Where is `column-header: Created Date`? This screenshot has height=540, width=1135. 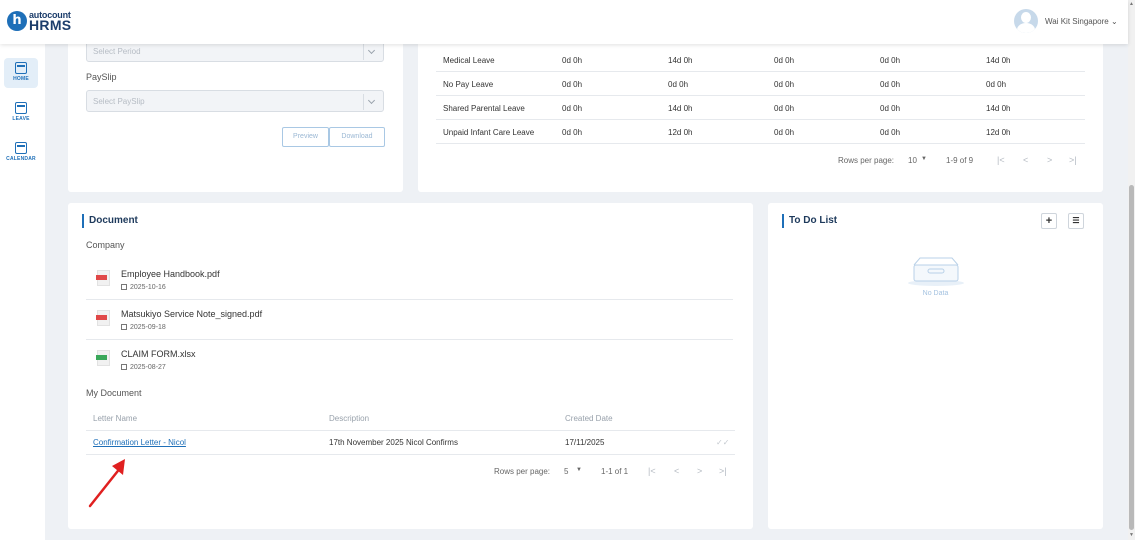
column-header: Created Date is located at coordinates (589, 418).